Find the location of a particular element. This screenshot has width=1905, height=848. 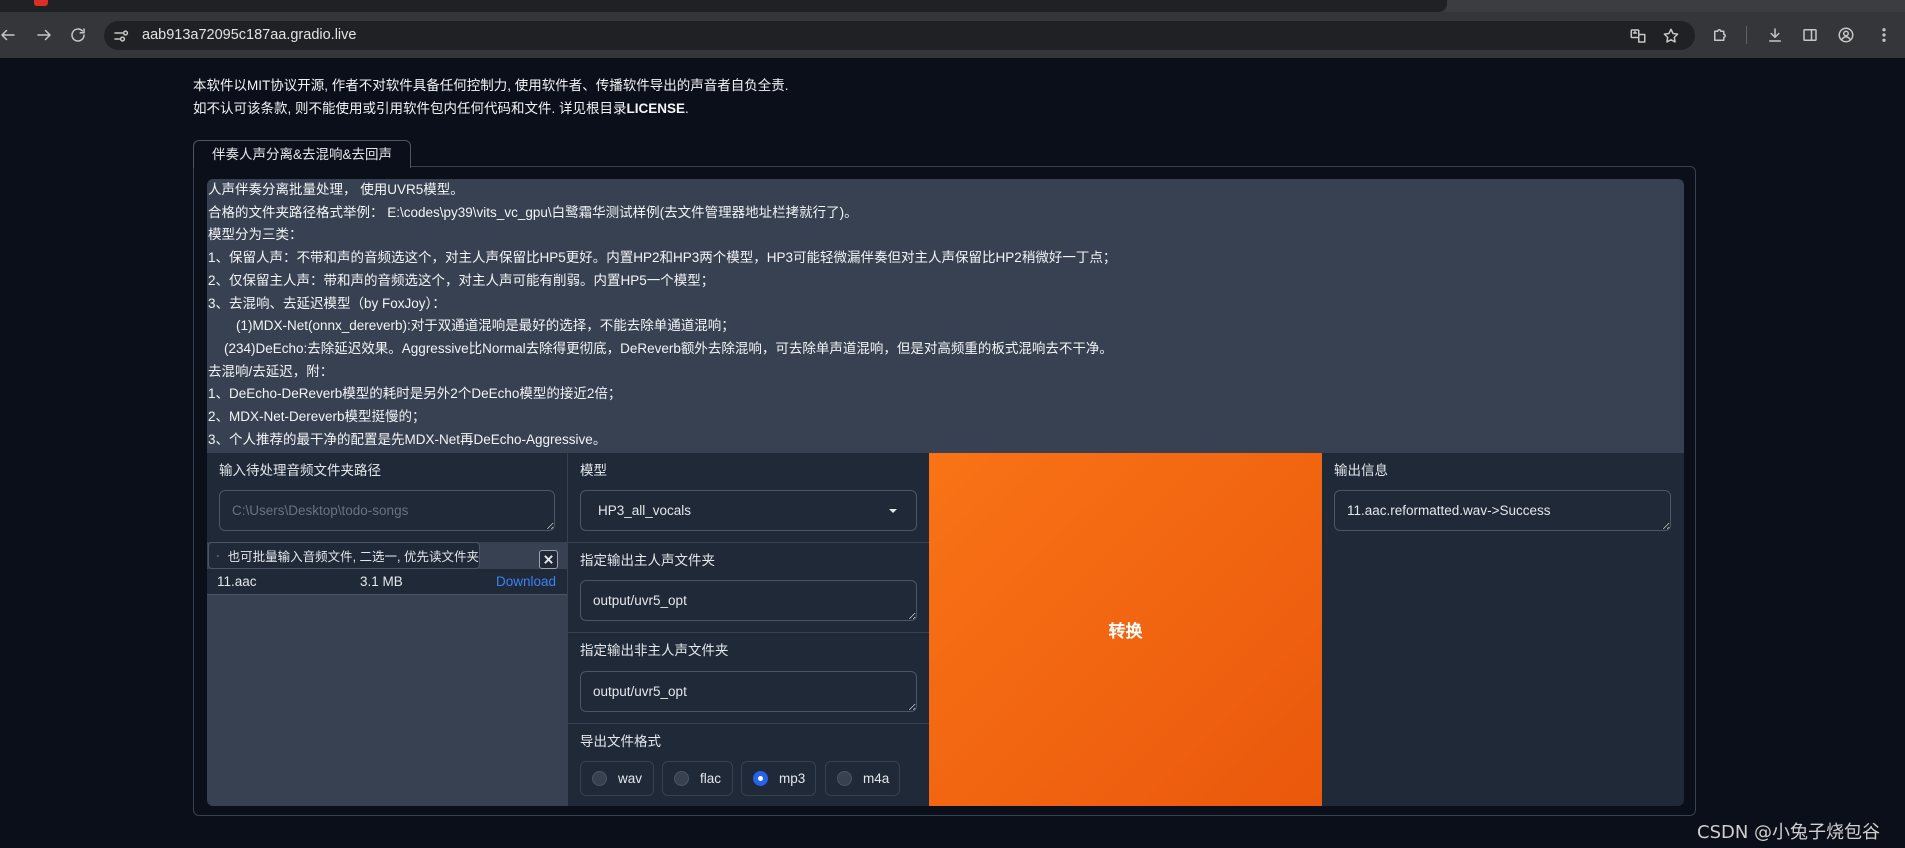

close-icon is located at coordinates (548, 559).